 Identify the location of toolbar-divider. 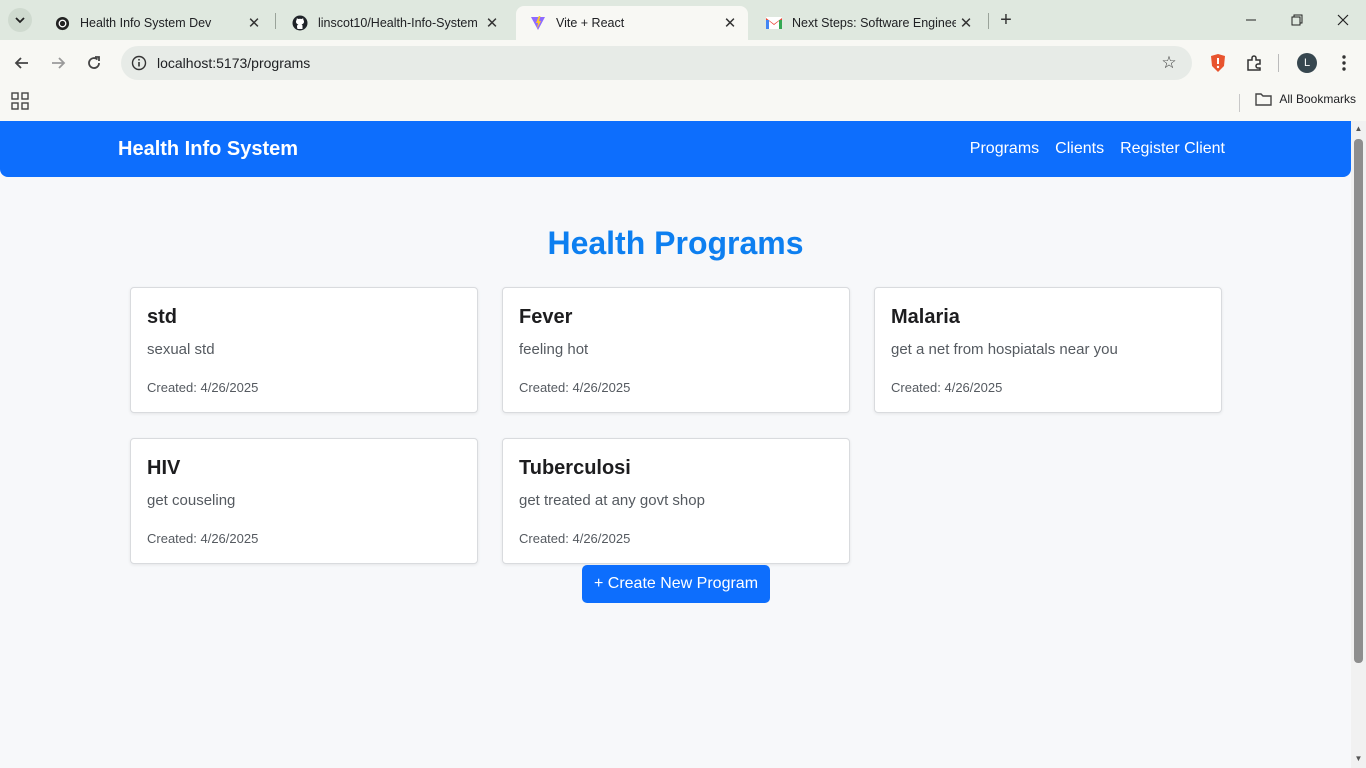
(1278, 63).